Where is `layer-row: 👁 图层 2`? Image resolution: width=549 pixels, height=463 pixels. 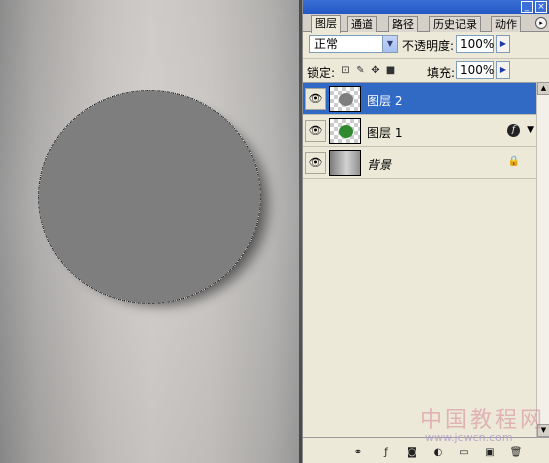
layer-row: 👁 图层 2 is located at coordinates (419, 99).